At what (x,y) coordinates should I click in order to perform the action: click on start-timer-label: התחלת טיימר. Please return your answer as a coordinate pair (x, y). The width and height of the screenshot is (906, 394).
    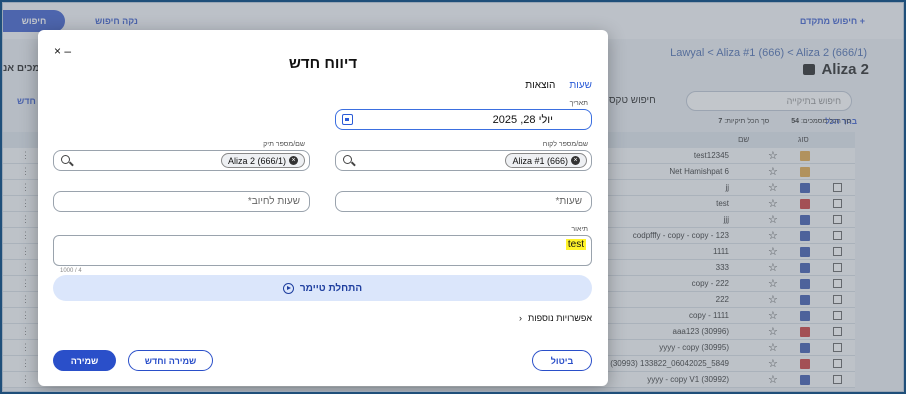
    Looking at the image, I should click on (331, 288).